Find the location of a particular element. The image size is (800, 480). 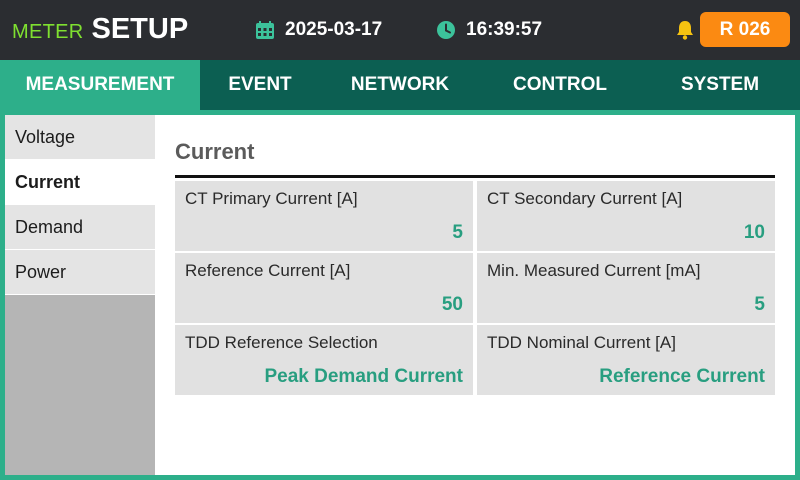

setting-label: CT Primary Current [A] is located at coordinates (271, 198).